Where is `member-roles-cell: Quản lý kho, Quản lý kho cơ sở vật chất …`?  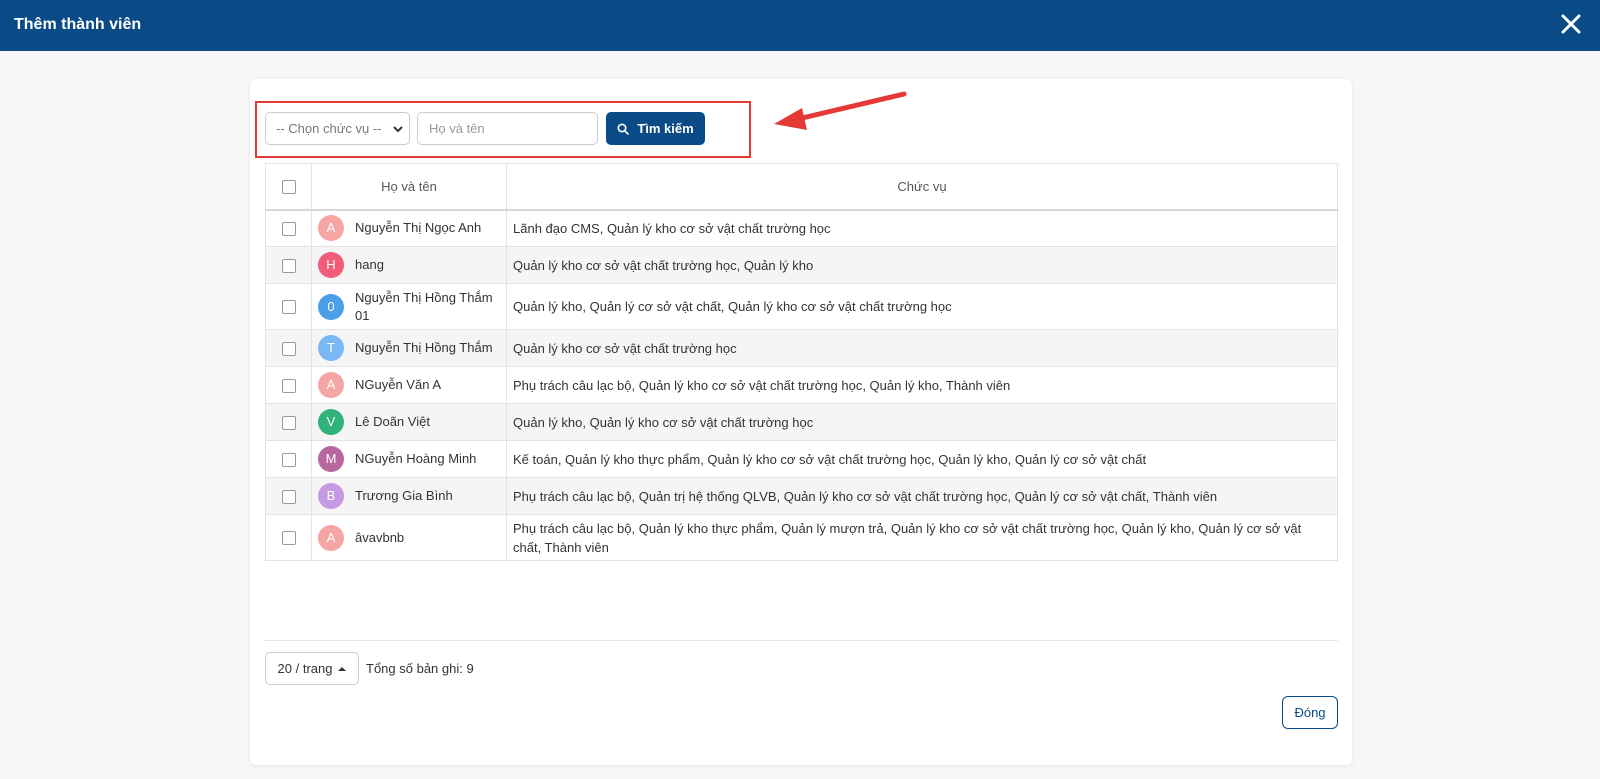
member-roles-cell: Quản lý kho, Quản lý kho cơ sở vật chất … is located at coordinates (922, 422).